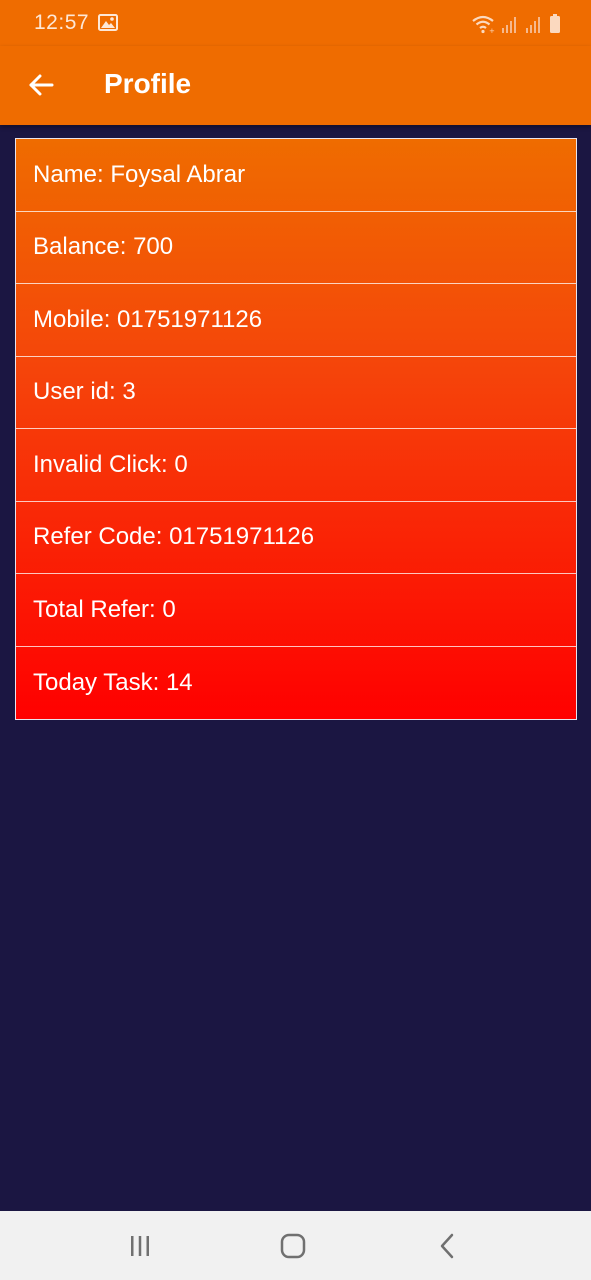 The image size is (591, 1280). What do you see at coordinates (296, 465) in the screenshot?
I see `profile-row-invalid-click: Invalid Click: 0` at bounding box center [296, 465].